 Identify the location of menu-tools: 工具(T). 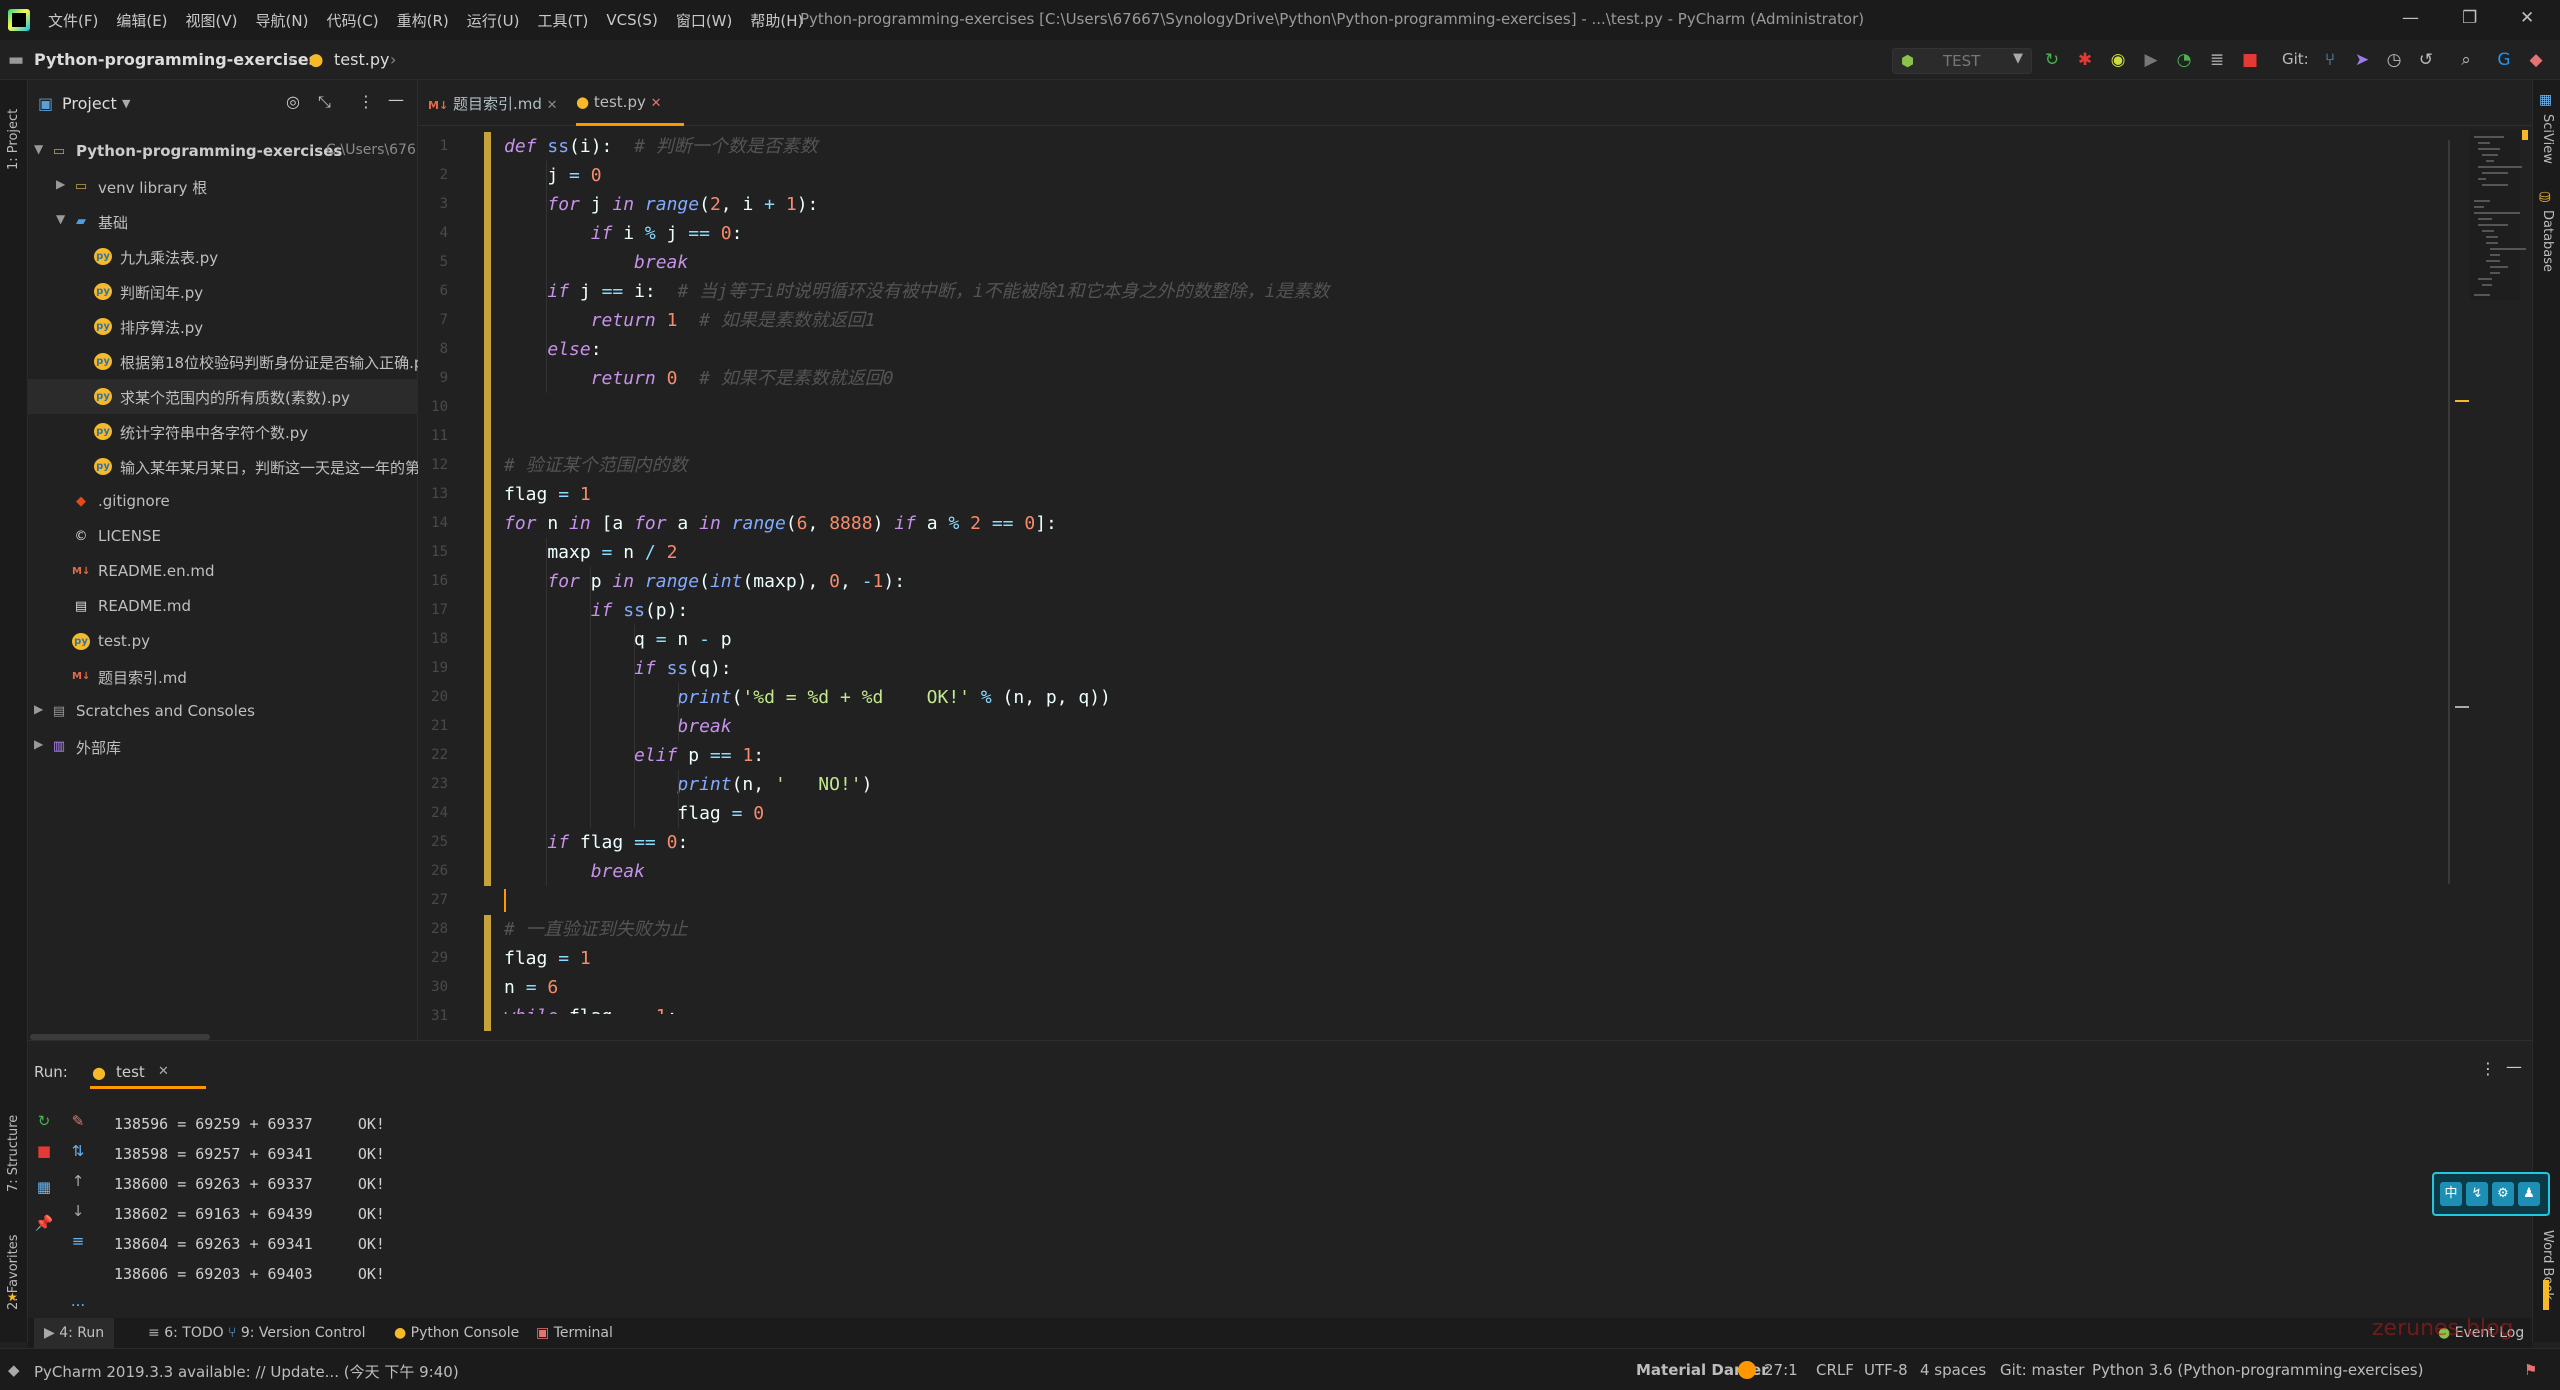
(562, 20).